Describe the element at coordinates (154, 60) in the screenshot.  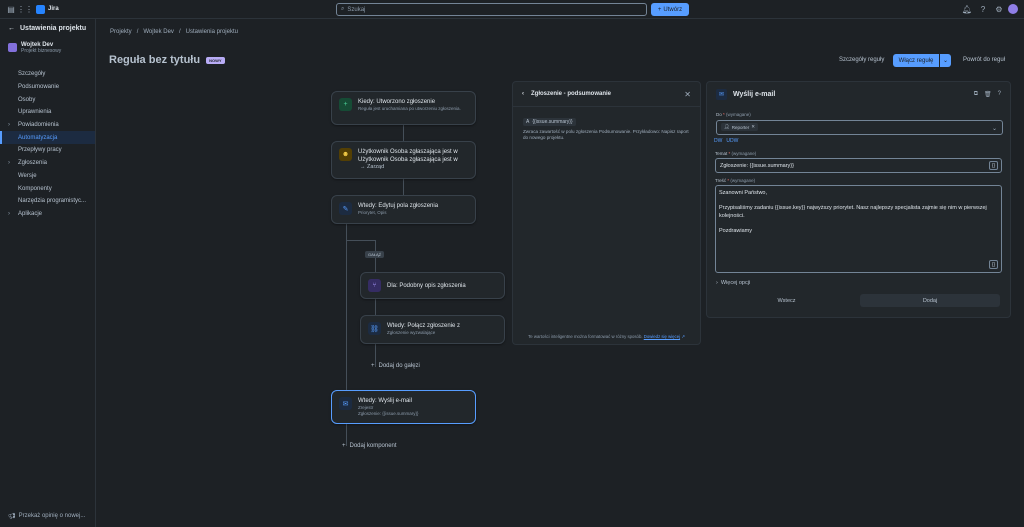
I see `rule-title: Reguła bez tytułu` at that location.